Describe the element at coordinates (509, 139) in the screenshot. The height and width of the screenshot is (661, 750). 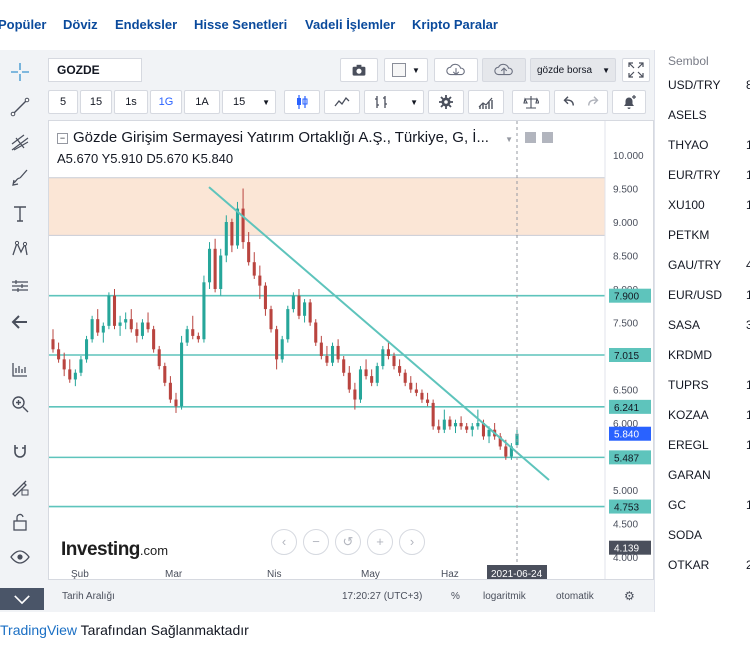
I see `caret-down-icon: ▼` at that location.